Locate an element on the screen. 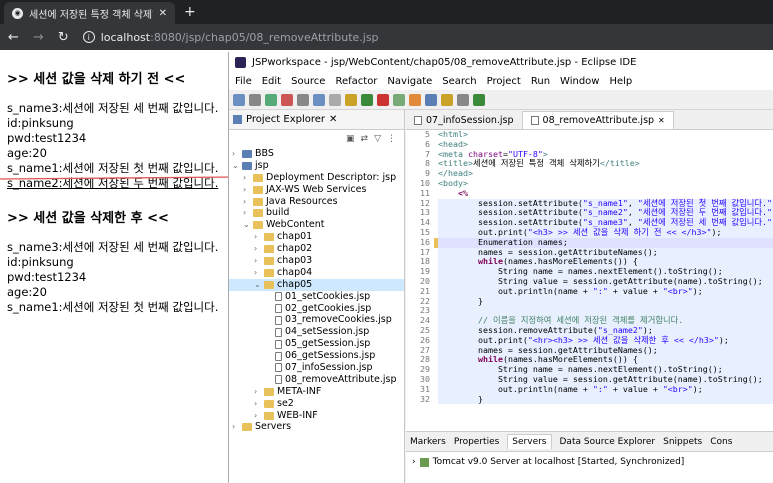 This screenshot has width=773, height=483. menu-icon: ⋮ is located at coordinates (391, 139).